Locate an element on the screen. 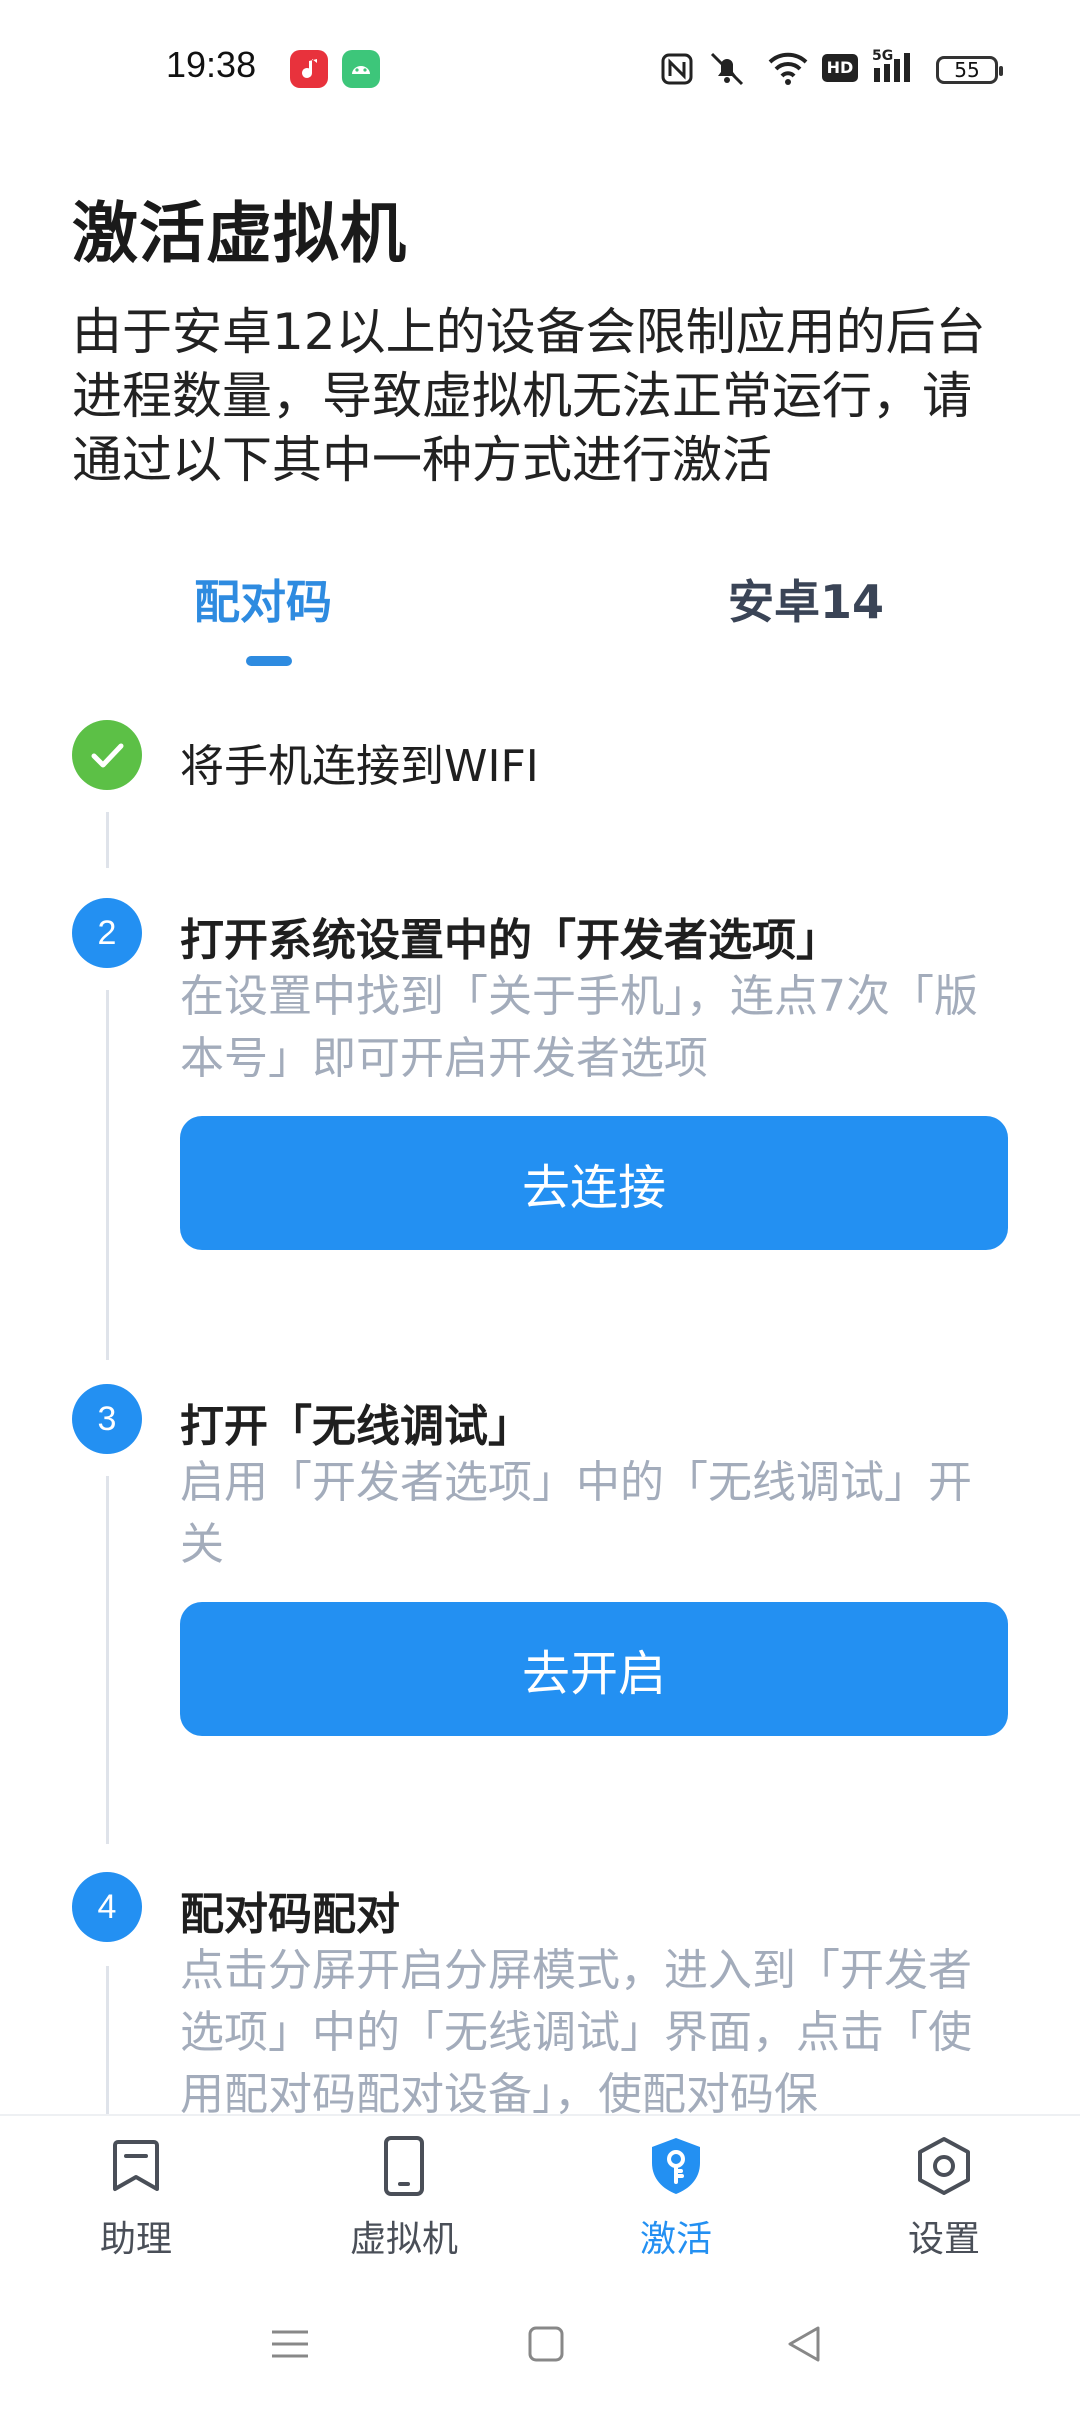 The width and height of the screenshot is (1080, 2414). tab-android-14: 安卓14 is located at coordinates (806, 599).